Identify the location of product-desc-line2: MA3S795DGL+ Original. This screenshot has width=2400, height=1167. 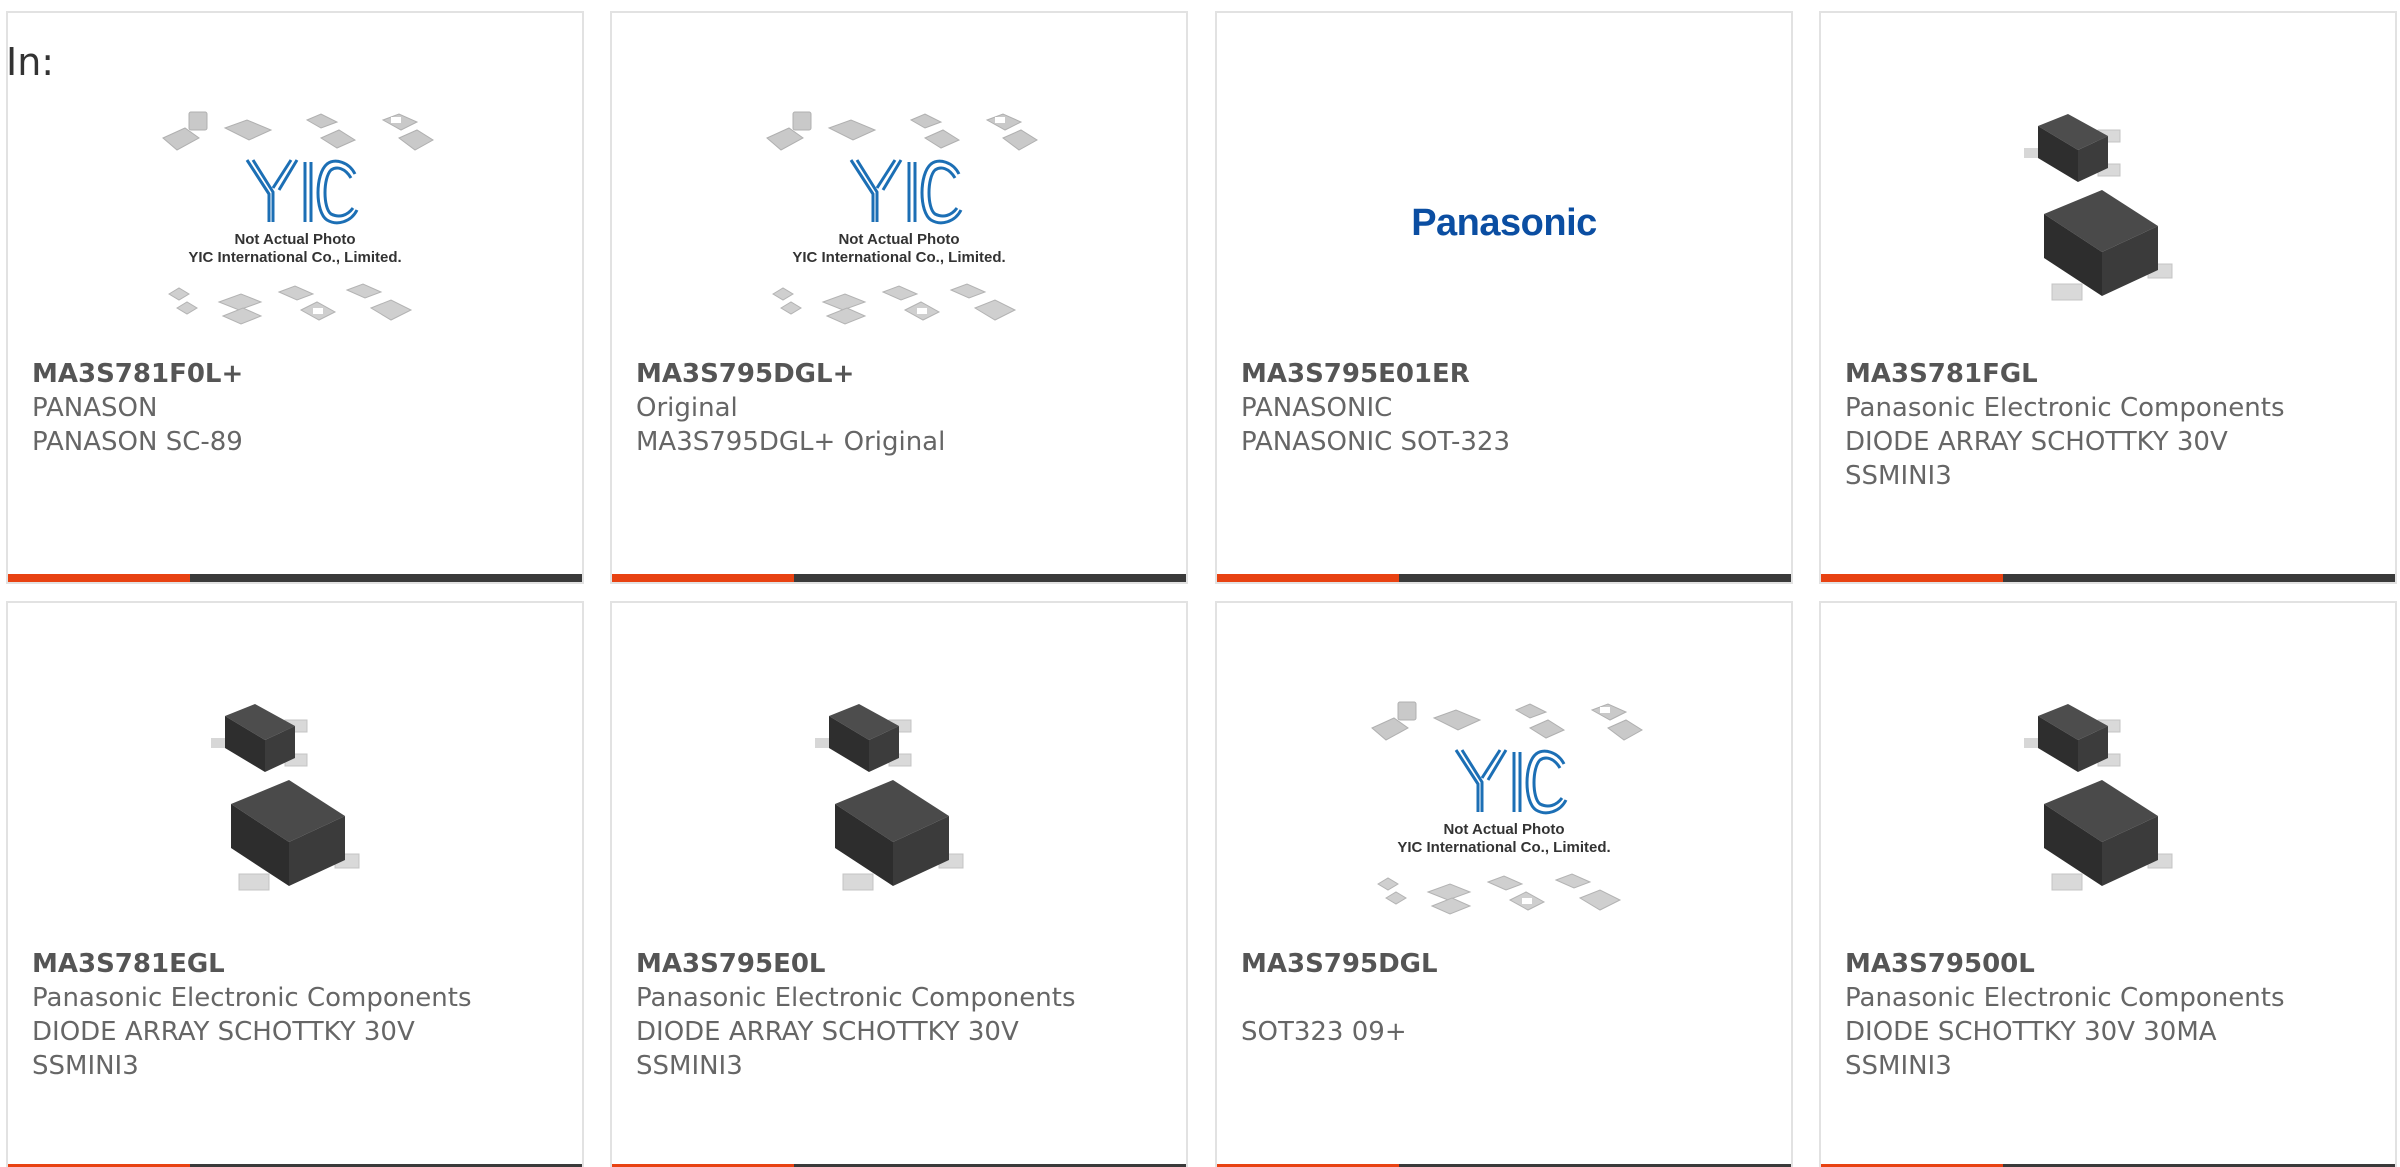
(791, 442).